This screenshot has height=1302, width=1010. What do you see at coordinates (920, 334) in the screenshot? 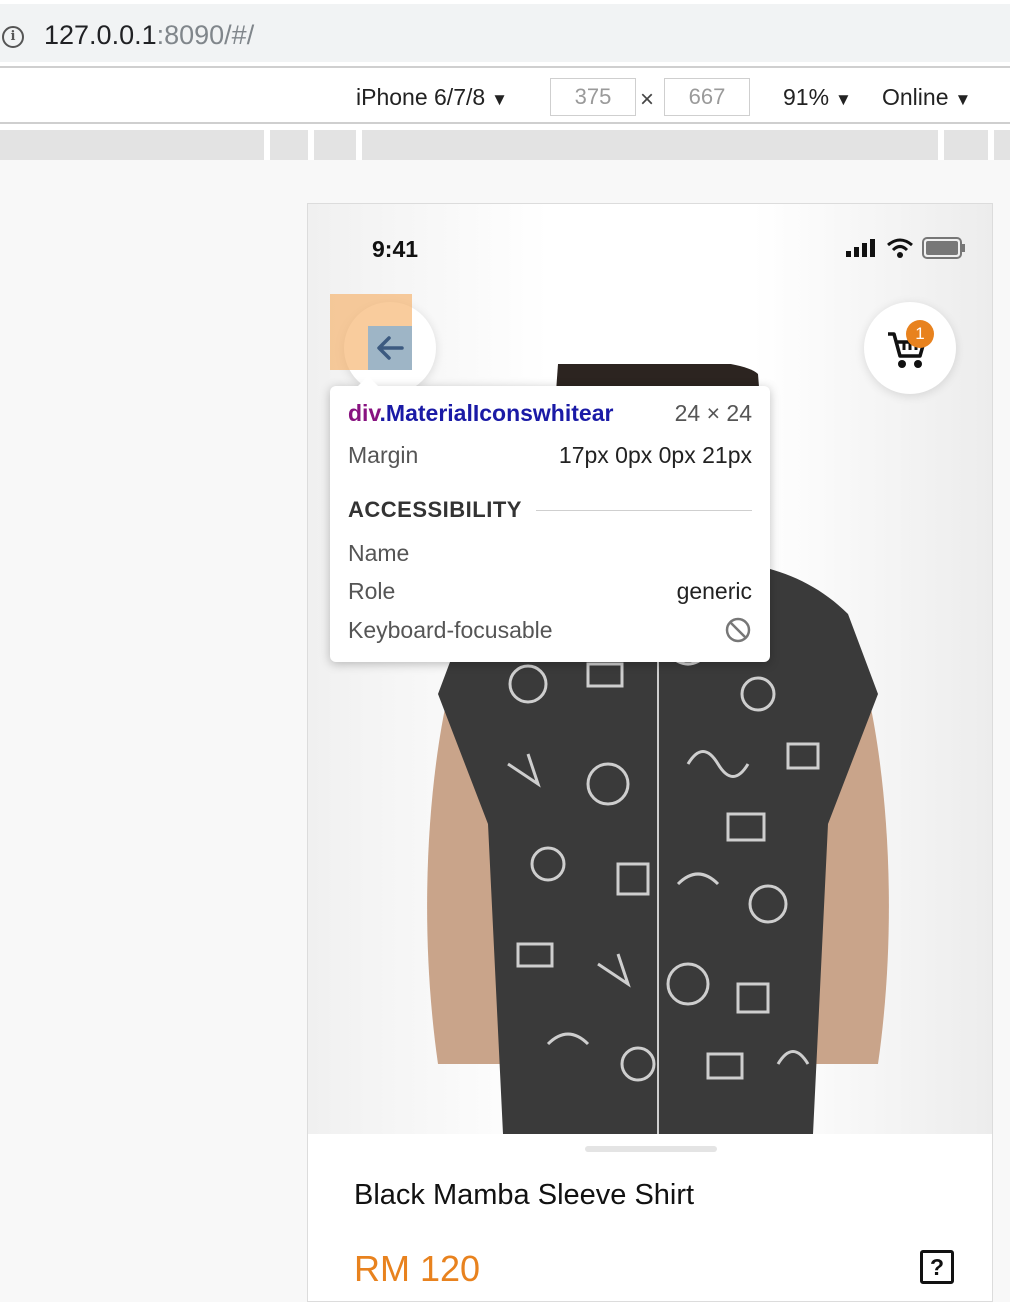
I see `cart-count-badge: 1` at bounding box center [920, 334].